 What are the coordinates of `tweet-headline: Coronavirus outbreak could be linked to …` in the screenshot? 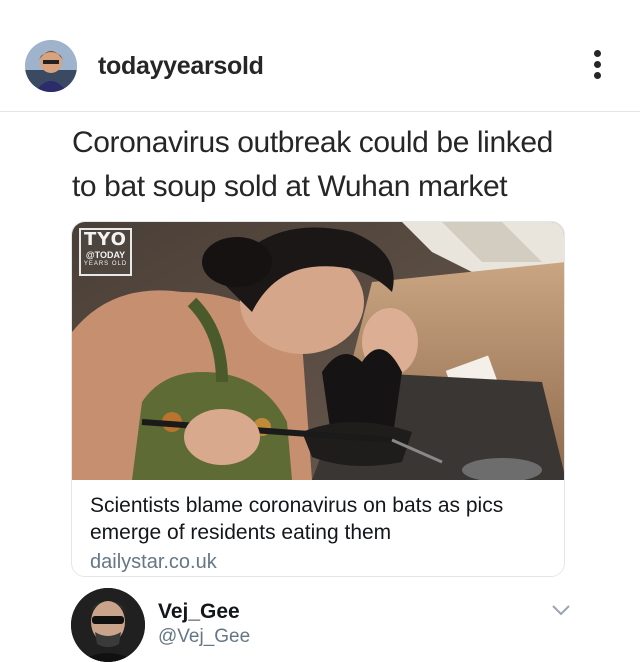 It's located at (342, 165).